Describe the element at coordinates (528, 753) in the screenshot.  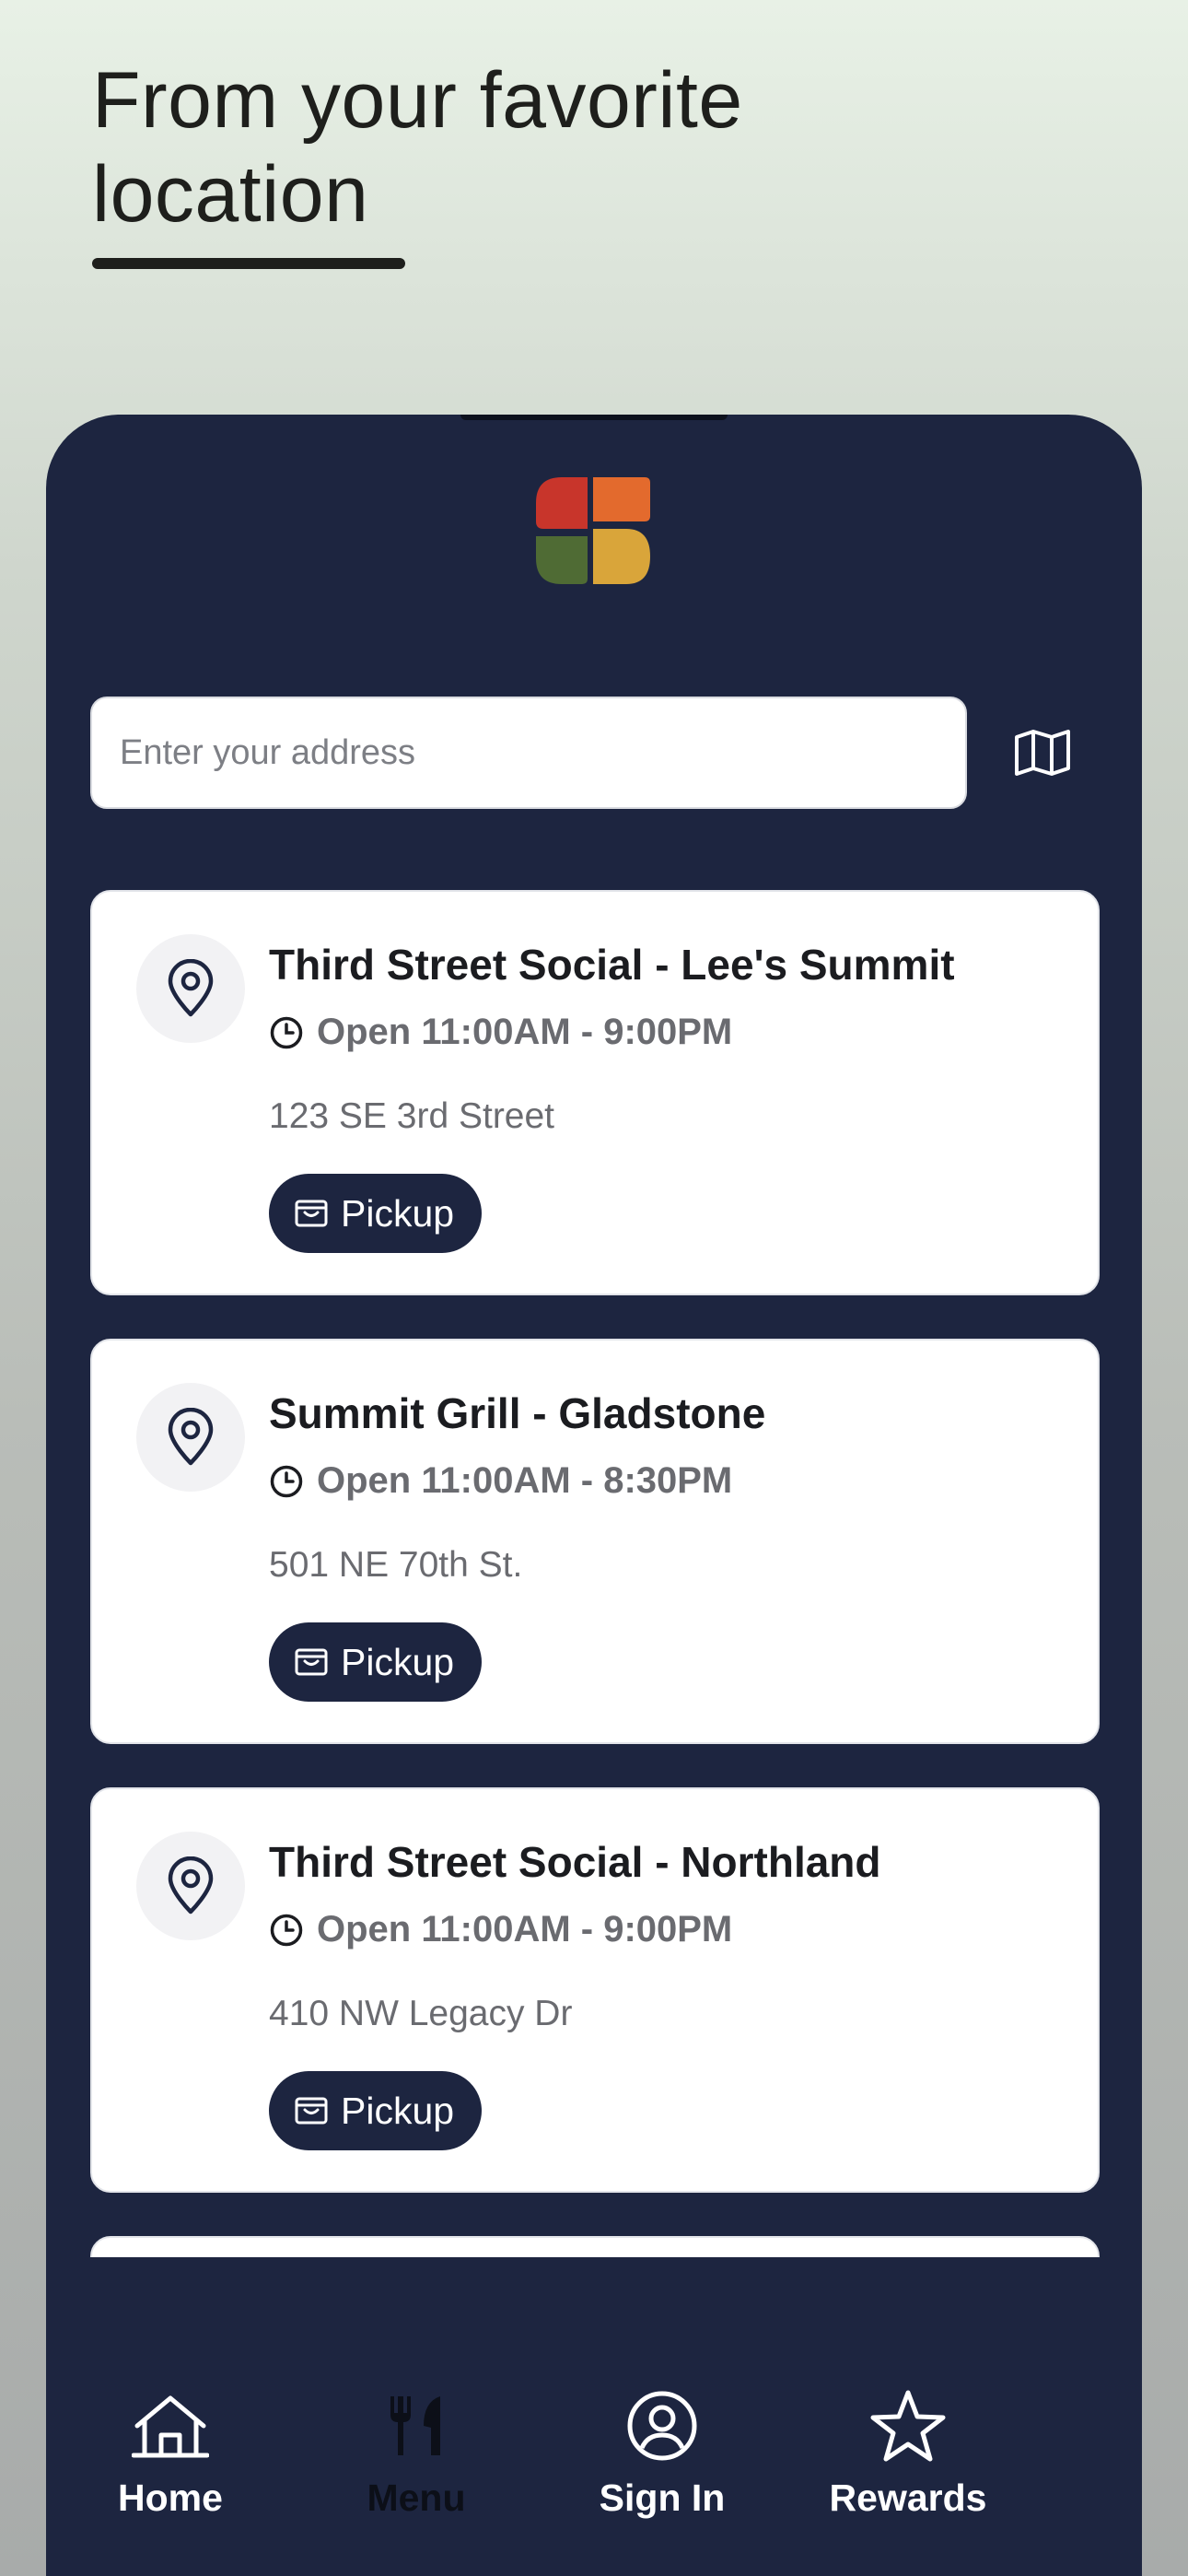
I see `address-search-input` at that location.